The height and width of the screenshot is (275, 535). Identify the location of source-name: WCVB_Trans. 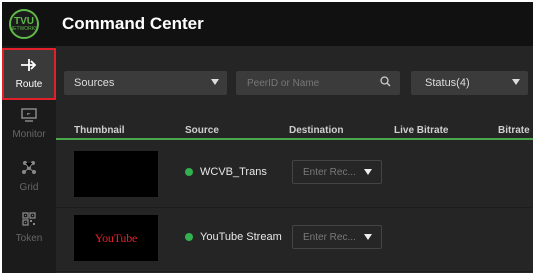
(233, 172).